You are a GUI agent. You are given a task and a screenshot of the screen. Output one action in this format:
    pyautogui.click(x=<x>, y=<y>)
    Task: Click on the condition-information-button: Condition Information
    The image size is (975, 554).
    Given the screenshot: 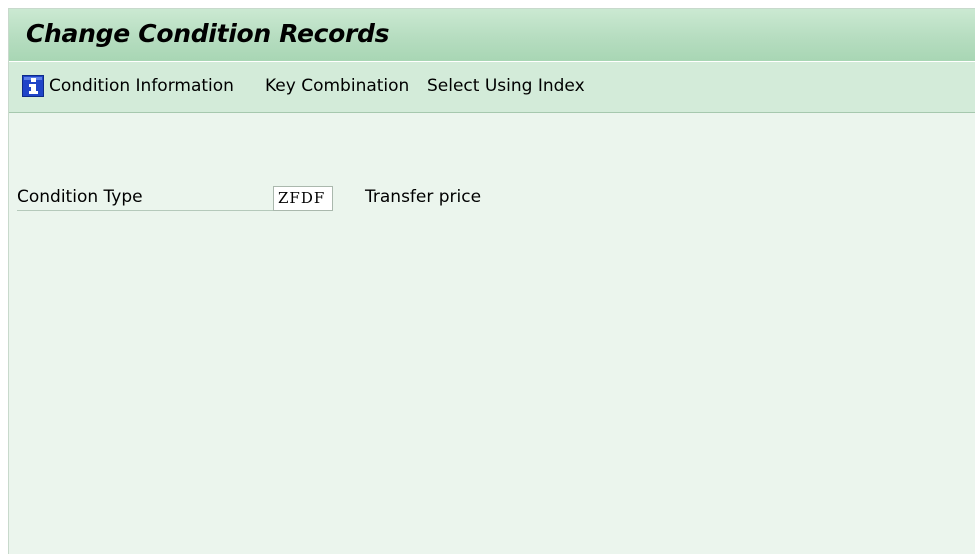 What is the action you would take?
    pyautogui.click(x=128, y=86)
    